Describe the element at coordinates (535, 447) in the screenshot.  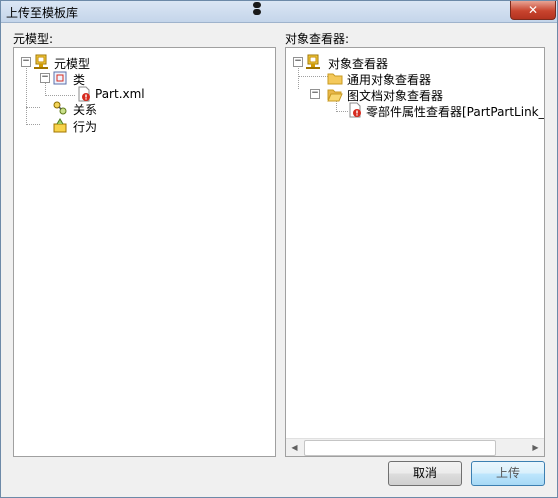
I see `scroll-right-button: ▶` at that location.